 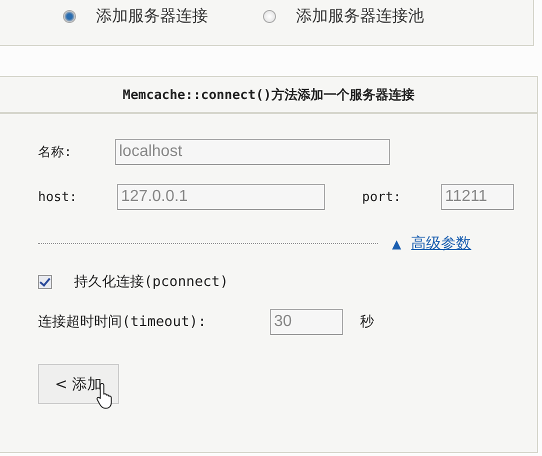 I want to click on field-label: 连接超时时间(timeout):, so click(x=123, y=322).